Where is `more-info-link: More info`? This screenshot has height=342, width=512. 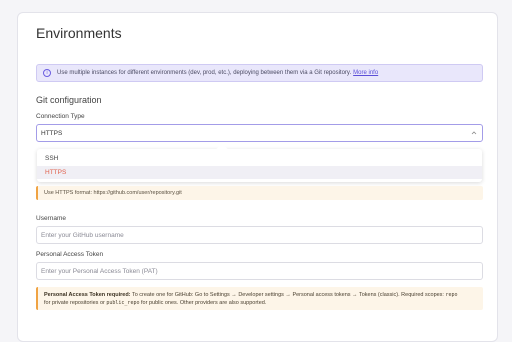 more-info-link: More info is located at coordinates (365, 73).